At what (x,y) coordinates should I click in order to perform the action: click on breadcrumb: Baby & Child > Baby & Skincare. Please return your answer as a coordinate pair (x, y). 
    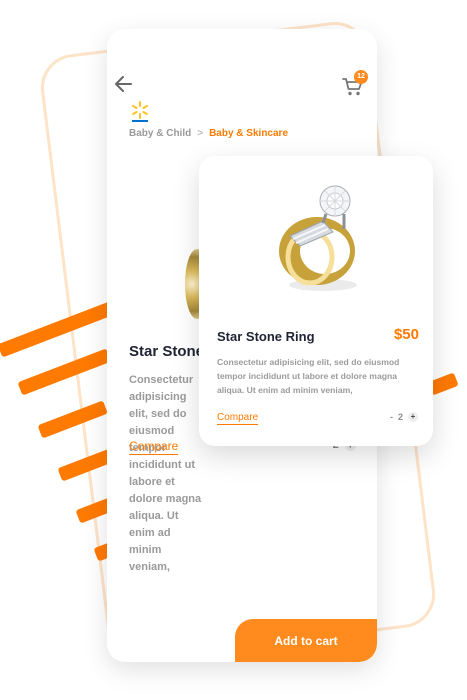
    Looking at the image, I should click on (208, 133).